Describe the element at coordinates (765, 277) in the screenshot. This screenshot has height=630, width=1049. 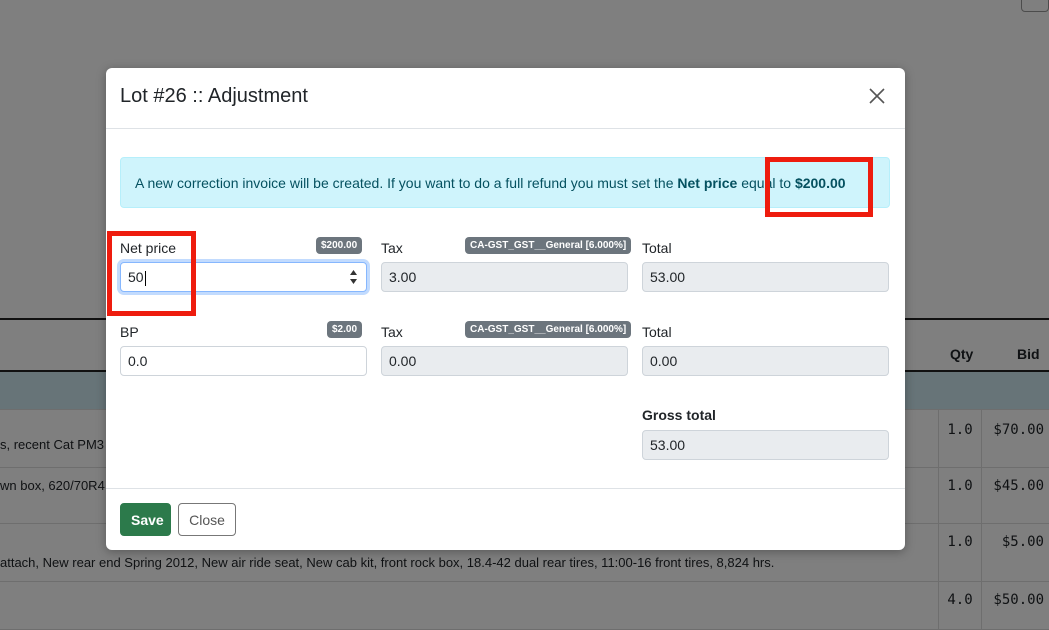
I see `total-field: 53.00` at that location.